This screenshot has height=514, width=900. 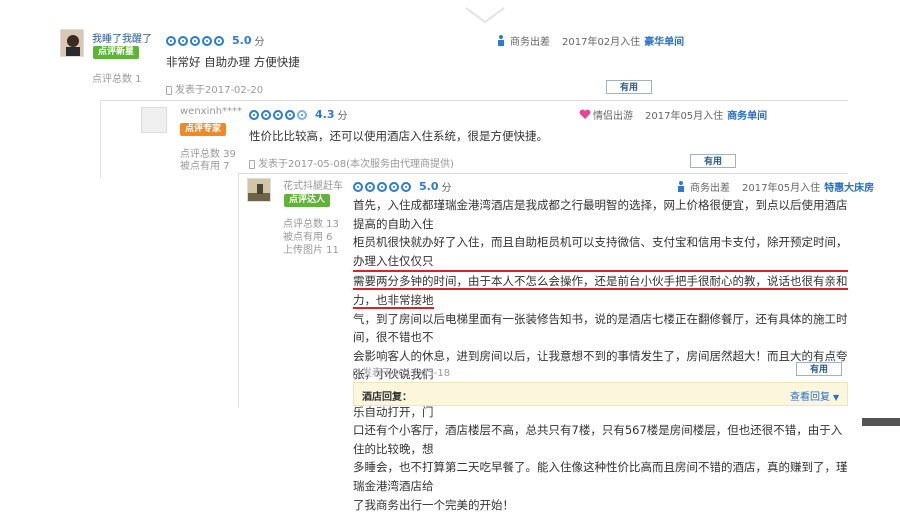 I want to click on review-text: 非常好 自助办理 方便快捷, so click(x=233, y=62).